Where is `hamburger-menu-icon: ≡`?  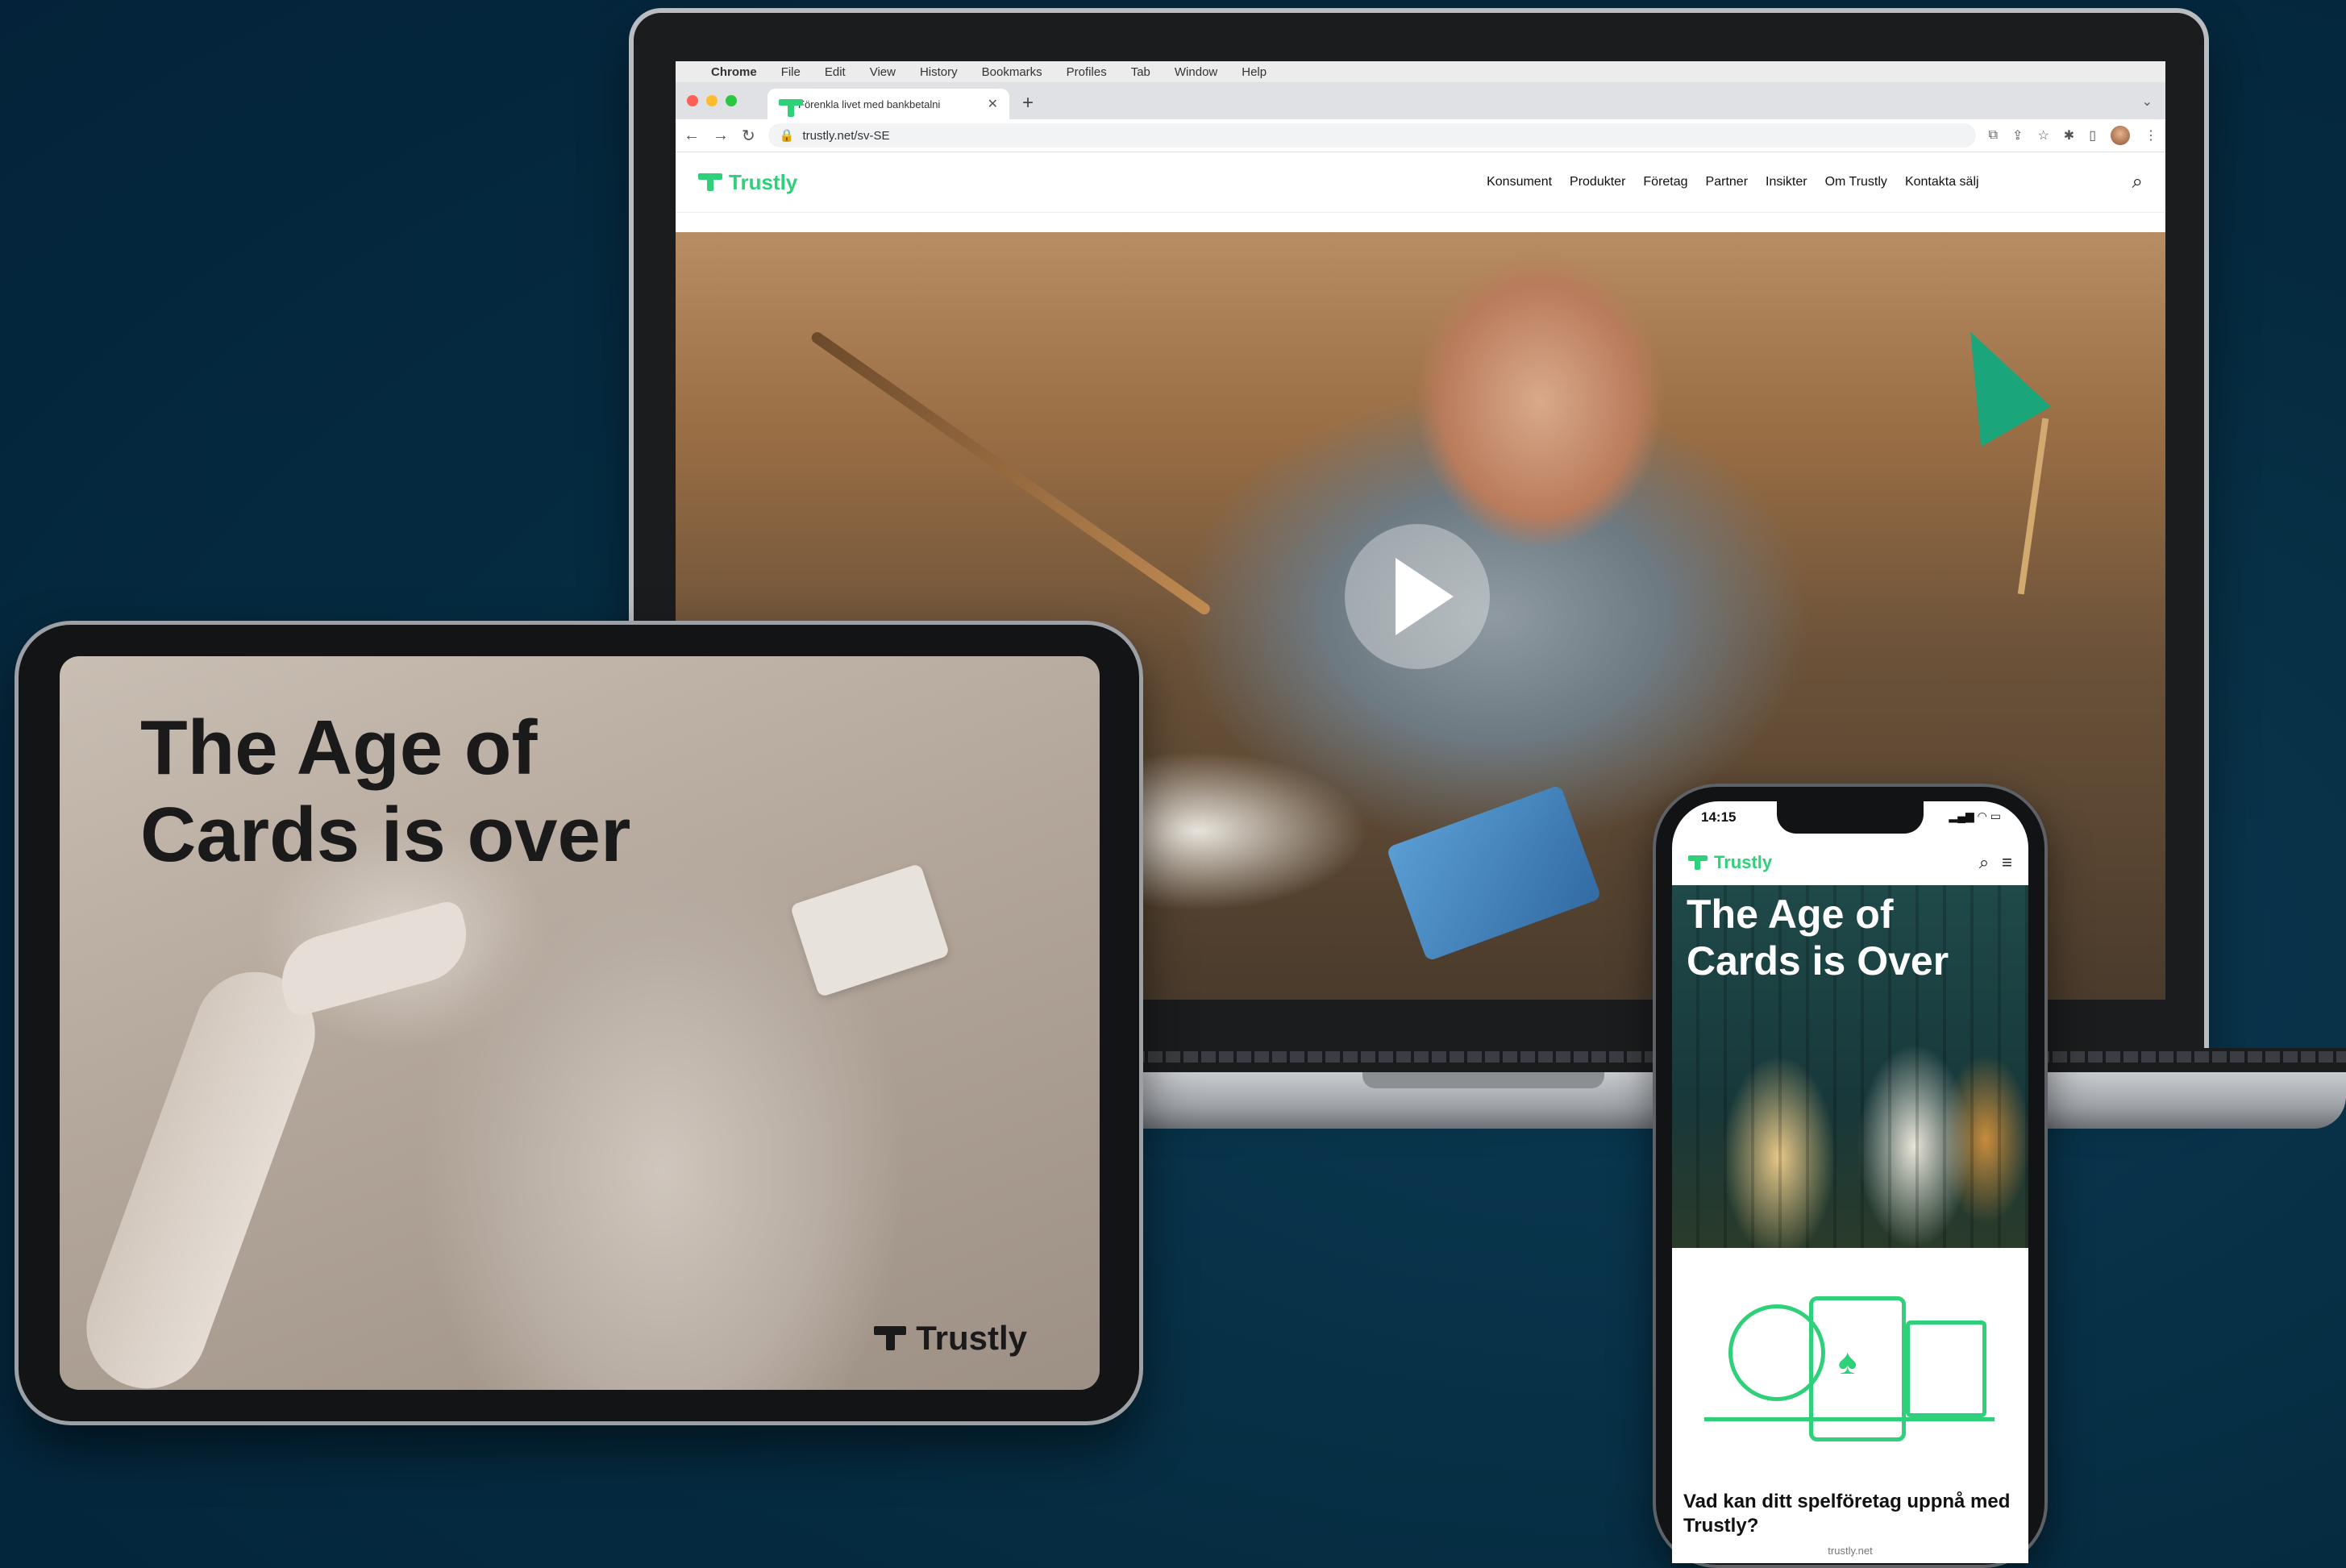 hamburger-menu-icon: ≡ is located at coordinates (2007, 863).